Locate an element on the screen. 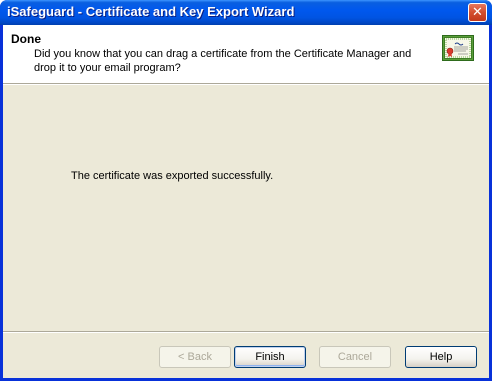 The width and height of the screenshot is (492, 381). help-button: Help is located at coordinates (441, 357).